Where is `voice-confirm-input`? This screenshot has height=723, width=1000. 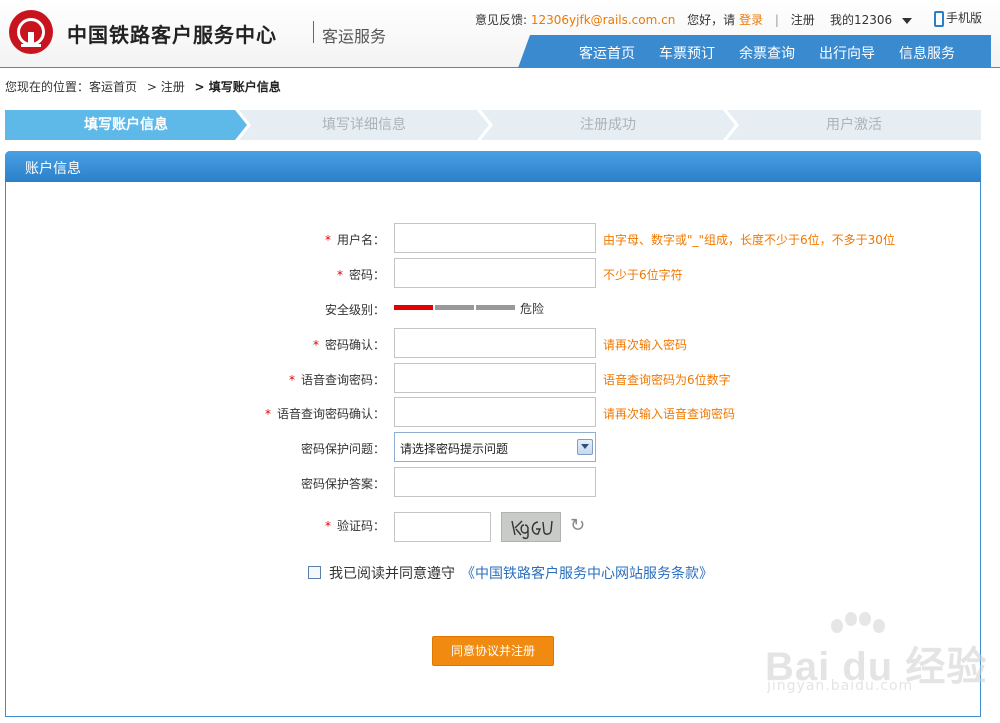
voice-confirm-input is located at coordinates (495, 412).